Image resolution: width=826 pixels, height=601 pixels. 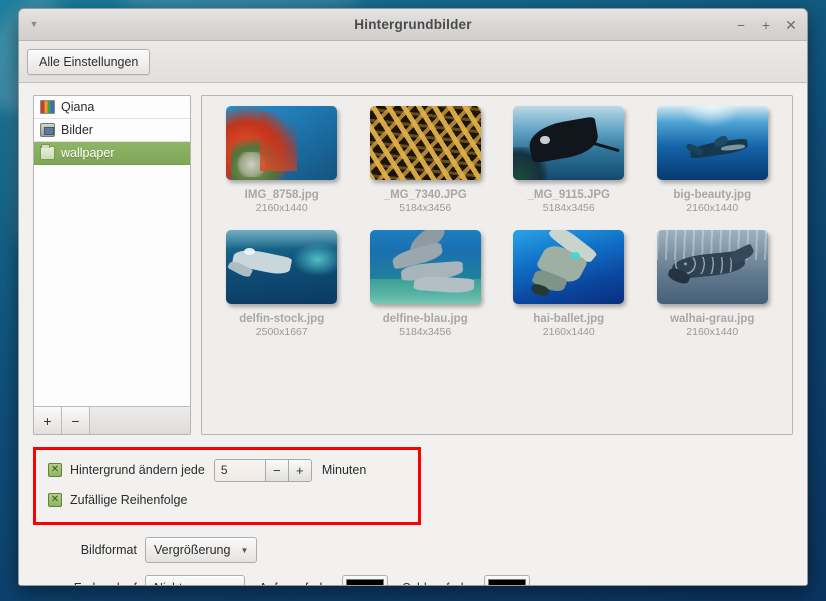 What do you see at coordinates (741, 25) in the screenshot?
I see `minimize-icon: −` at bounding box center [741, 25].